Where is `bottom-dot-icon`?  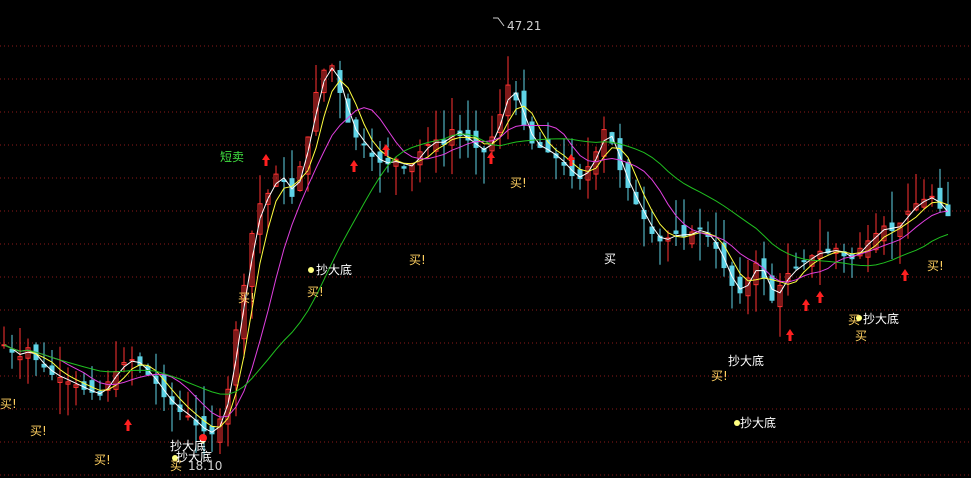
bottom-dot-icon is located at coordinates (311, 270).